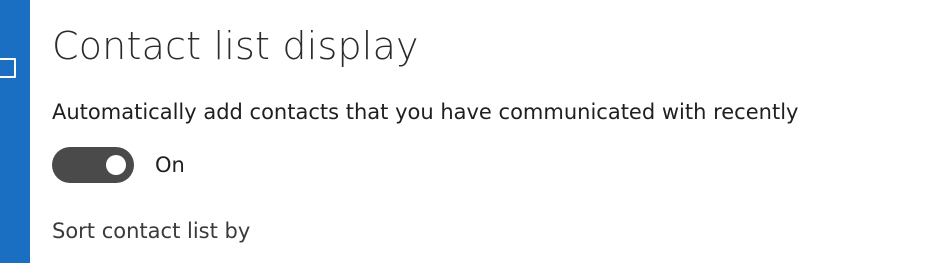 The image size is (930, 263). What do you see at coordinates (8, 68) in the screenshot?
I see `square-outline-icon` at bounding box center [8, 68].